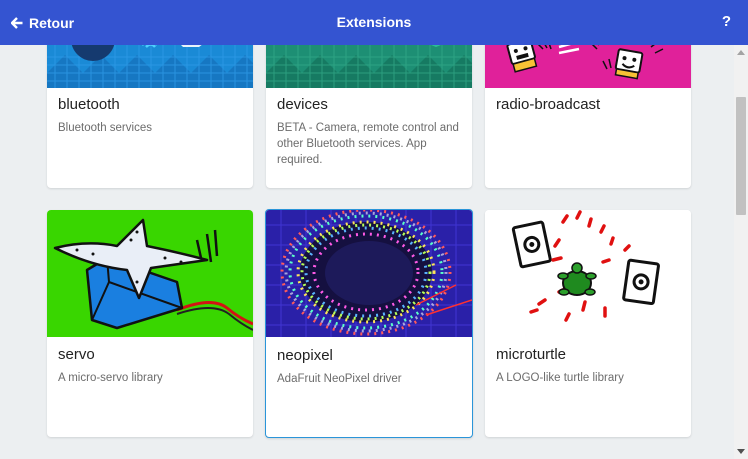 This screenshot has width=748, height=459. What do you see at coordinates (369, 273) in the screenshot?
I see `neopixel-thumbnail-icon` at bounding box center [369, 273].